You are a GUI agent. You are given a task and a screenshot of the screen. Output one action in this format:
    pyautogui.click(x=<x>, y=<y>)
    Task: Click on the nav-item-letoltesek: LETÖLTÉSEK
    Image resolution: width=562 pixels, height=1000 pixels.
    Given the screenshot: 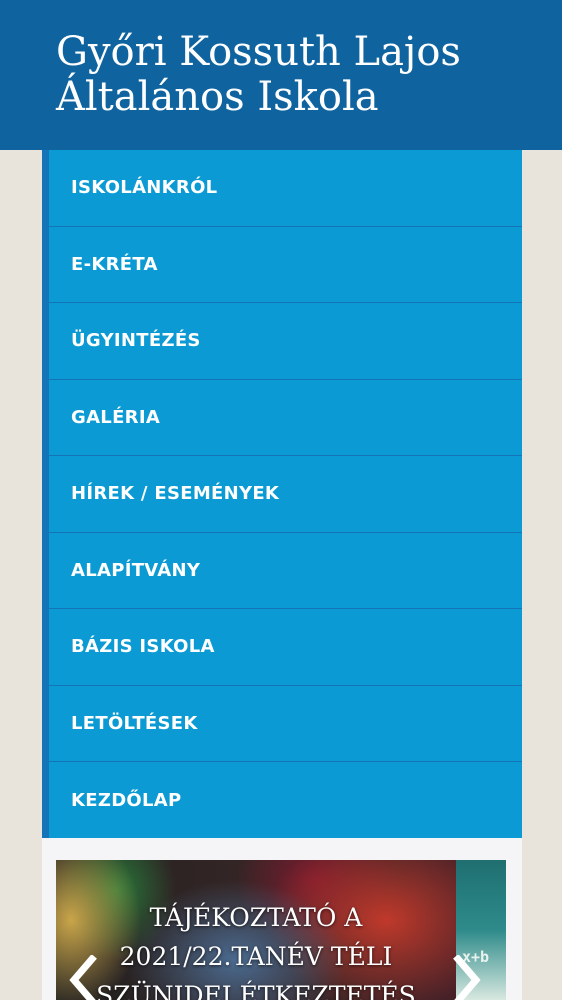 What is the action you would take?
    pyautogui.click(x=285, y=724)
    